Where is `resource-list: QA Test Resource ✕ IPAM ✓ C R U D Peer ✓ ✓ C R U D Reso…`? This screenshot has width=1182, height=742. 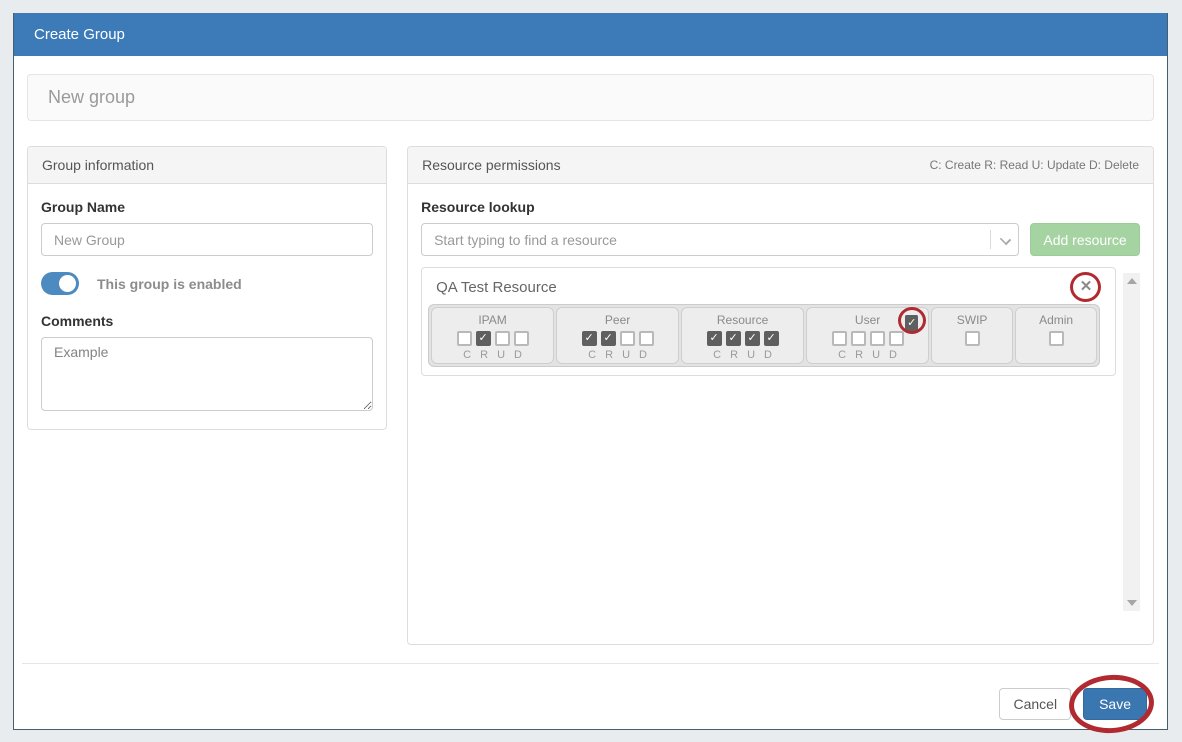 resource-list: QA Test Resource ✕ IPAM ✓ C R U D Peer ✓ ✓ C R U D Reso… is located at coordinates (780, 321).